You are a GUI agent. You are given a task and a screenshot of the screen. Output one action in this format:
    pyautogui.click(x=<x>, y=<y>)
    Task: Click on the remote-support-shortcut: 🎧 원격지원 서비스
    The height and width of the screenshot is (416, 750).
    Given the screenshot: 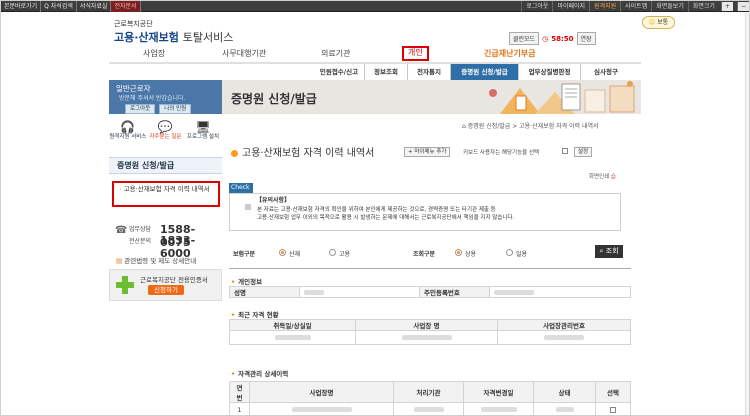 What is the action you would take?
    pyautogui.click(x=128, y=137)
    